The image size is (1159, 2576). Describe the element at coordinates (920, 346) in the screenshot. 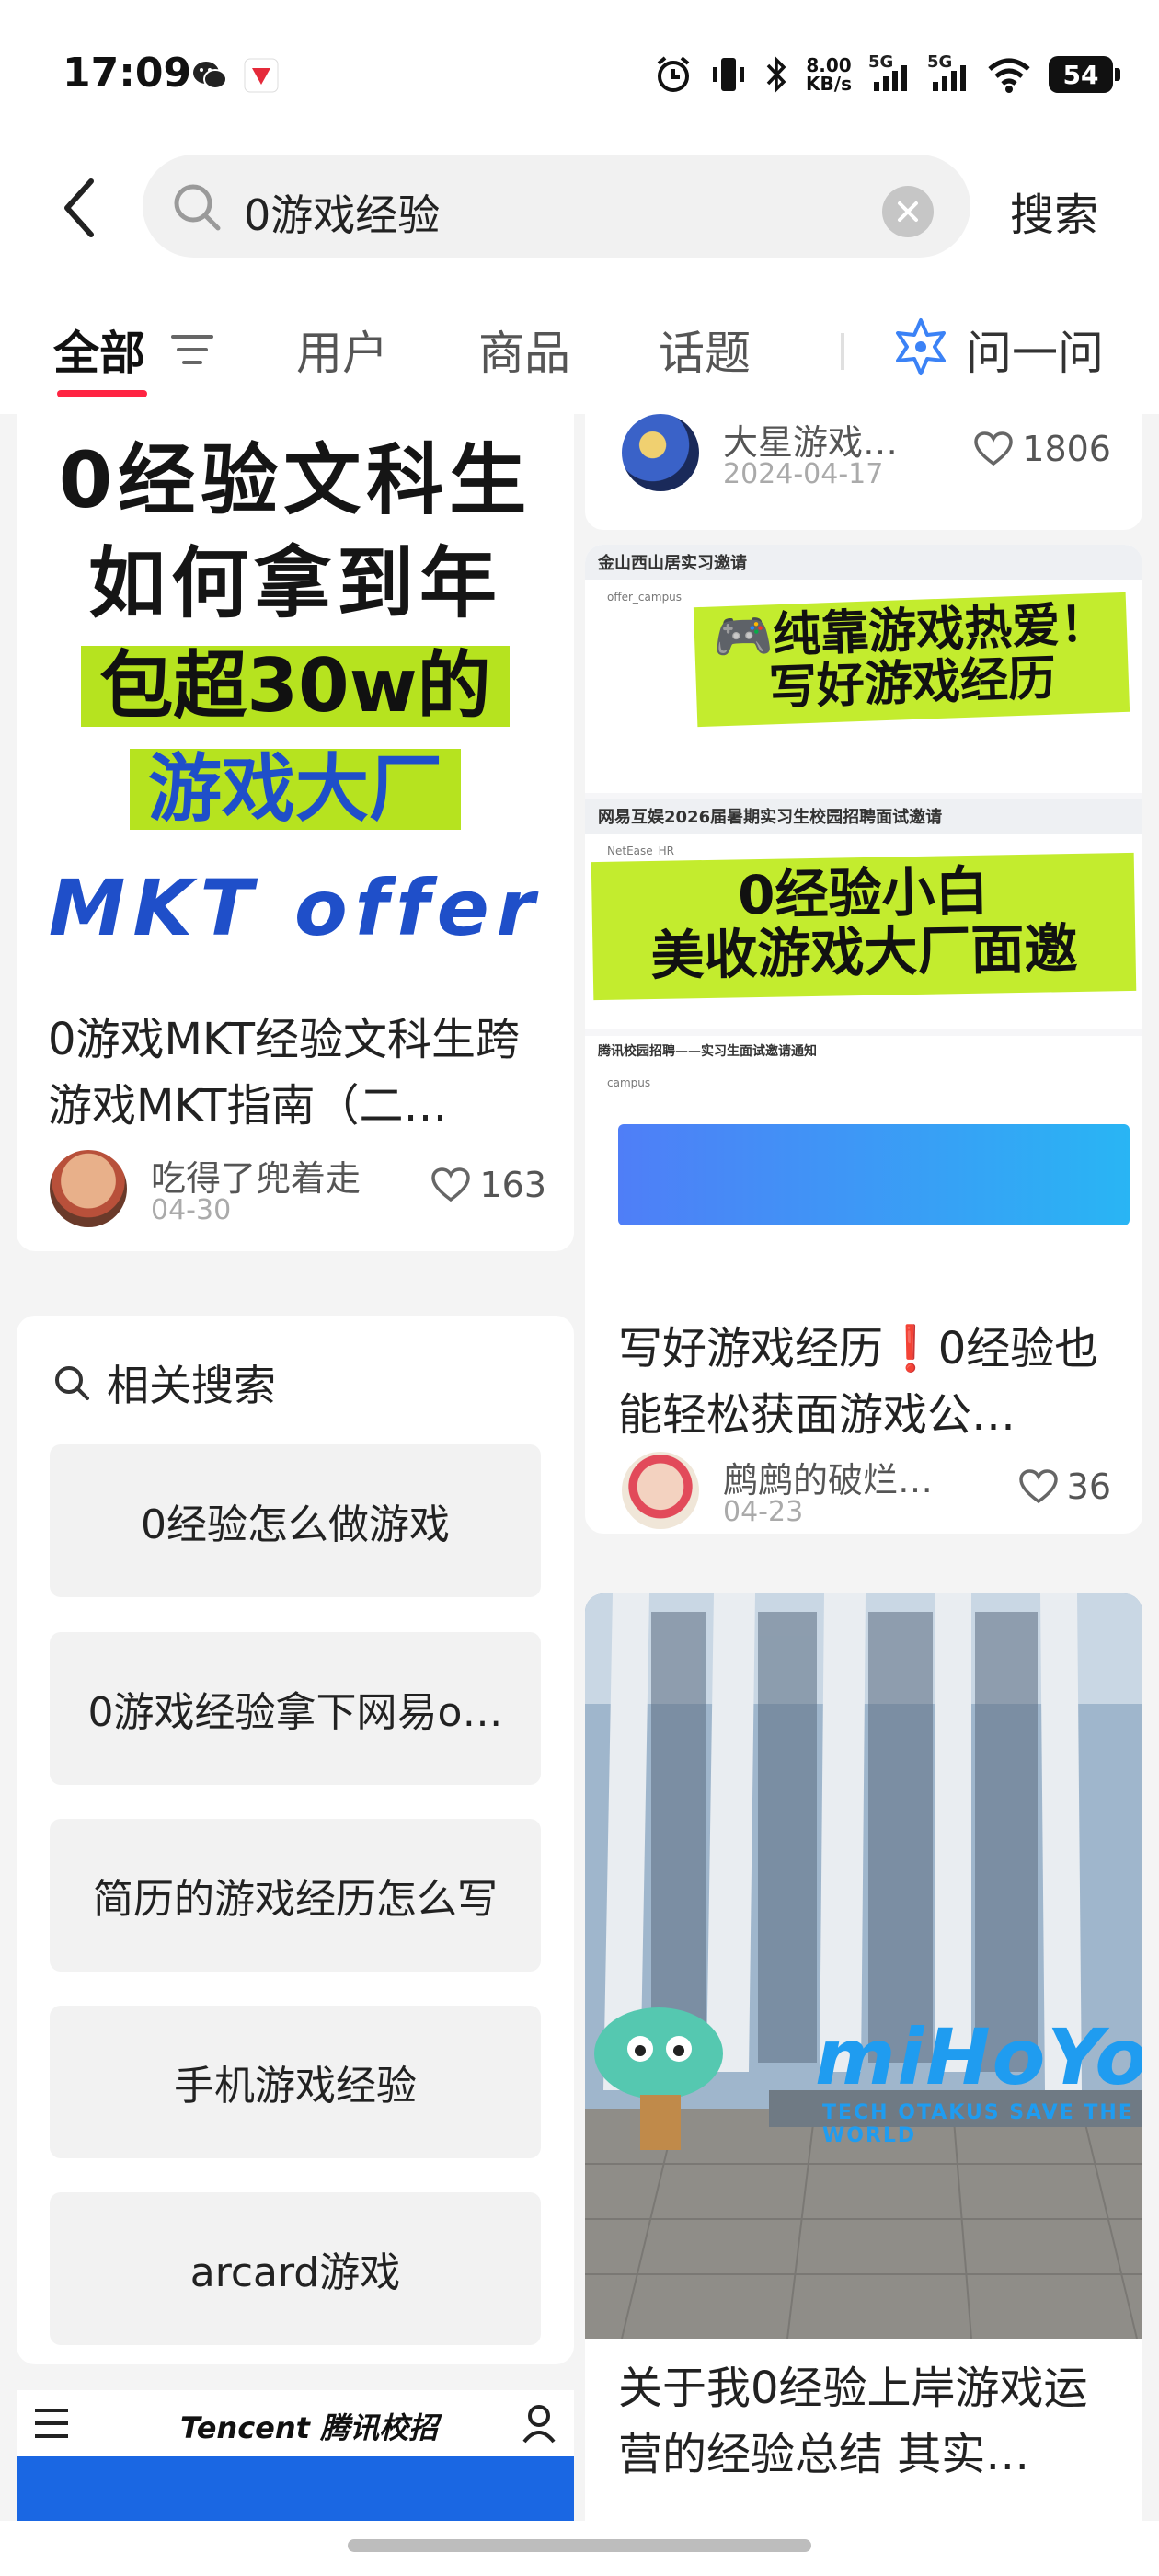

I see `ask-ai-icon` at that location.